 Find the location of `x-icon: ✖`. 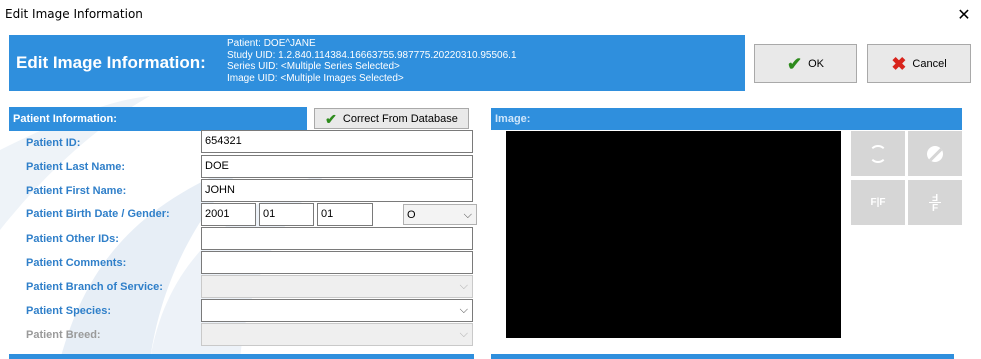

x-icon: ✖ is located at coordinates (899, 63).